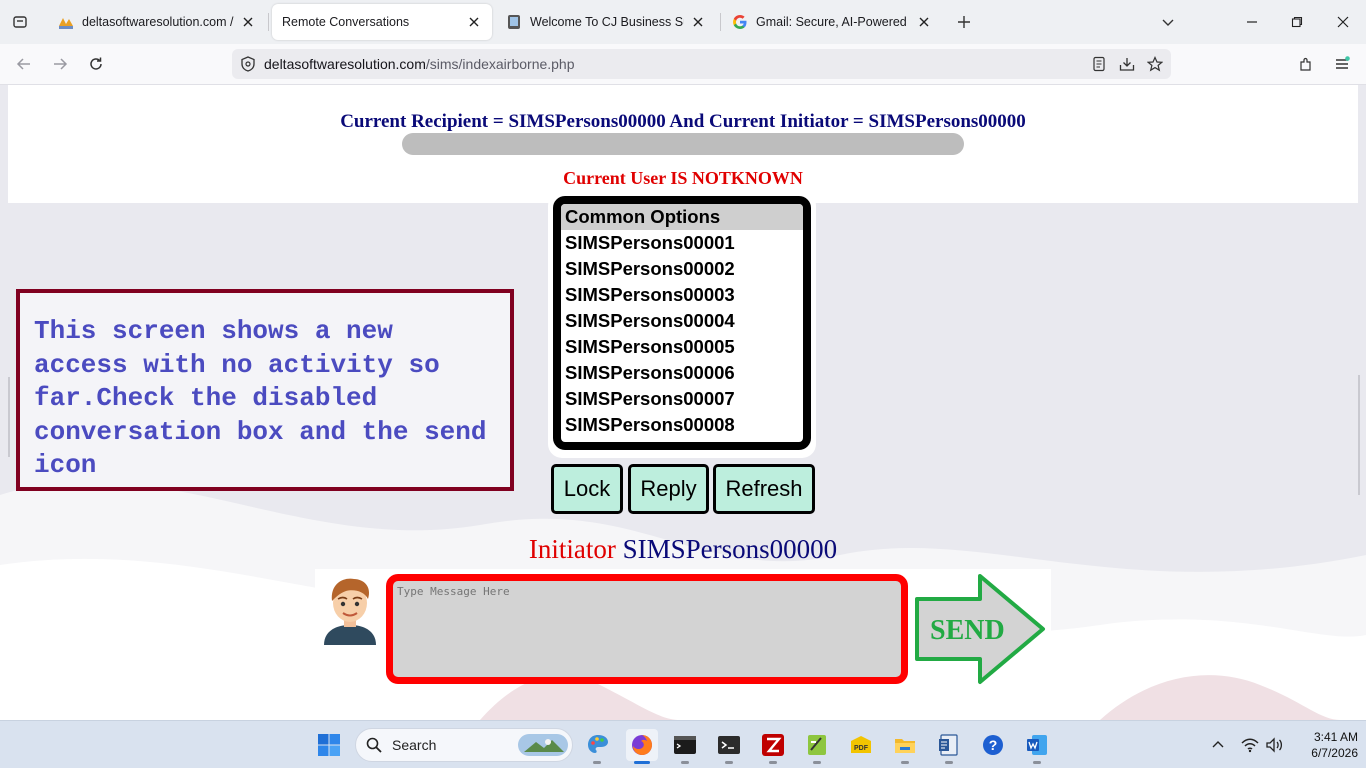  I want to click on reply-button: Reply, so click(668, 489).